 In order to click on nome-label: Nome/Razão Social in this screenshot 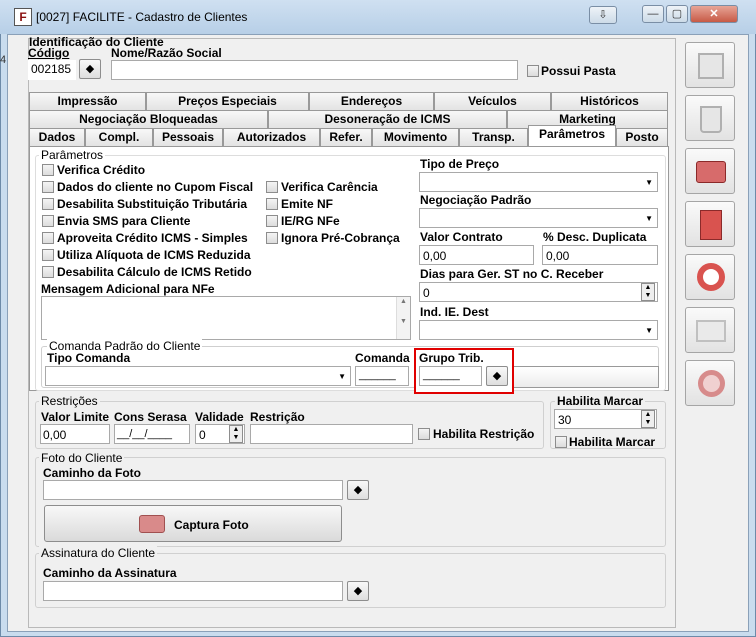, I will do `click(166, 53)`.